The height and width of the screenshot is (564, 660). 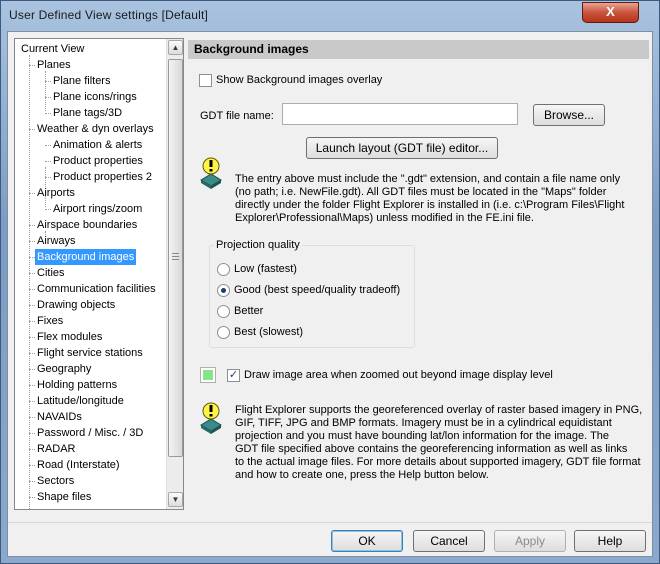 What do you see at coordinates (51, 273) in the screenshot?
I see `tree-item-label: Cities` at bounding box center [51, 273].